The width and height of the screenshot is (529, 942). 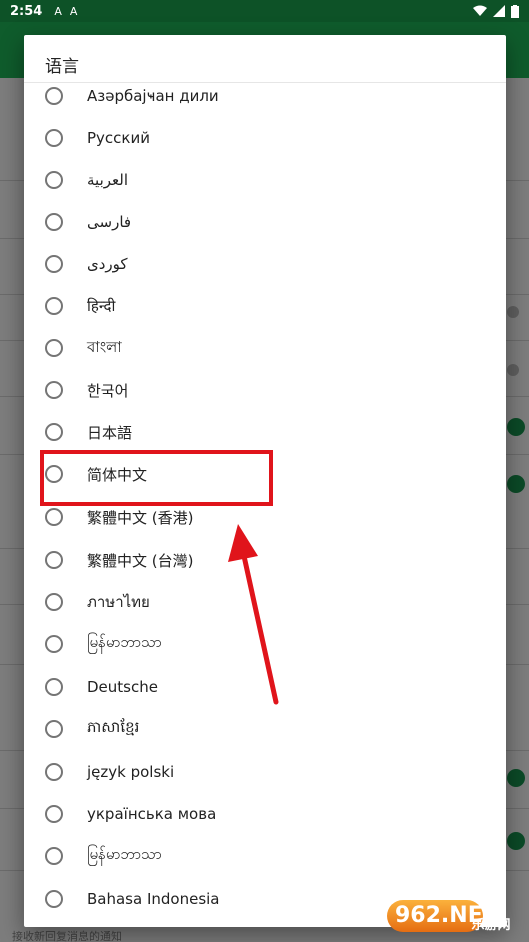 I want to click on arrow-annotation, so click(x=253, y=614).